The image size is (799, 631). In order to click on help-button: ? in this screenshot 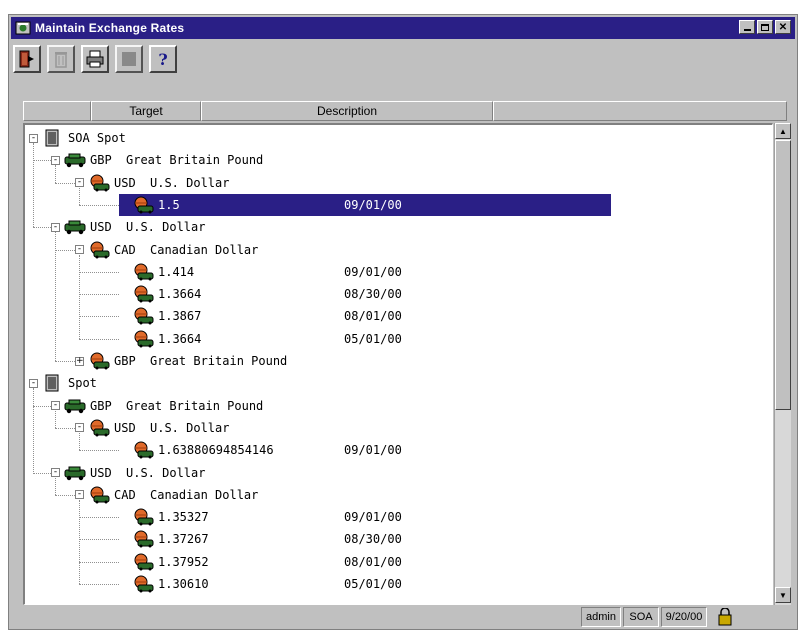, I will do `click(163, 59)`.